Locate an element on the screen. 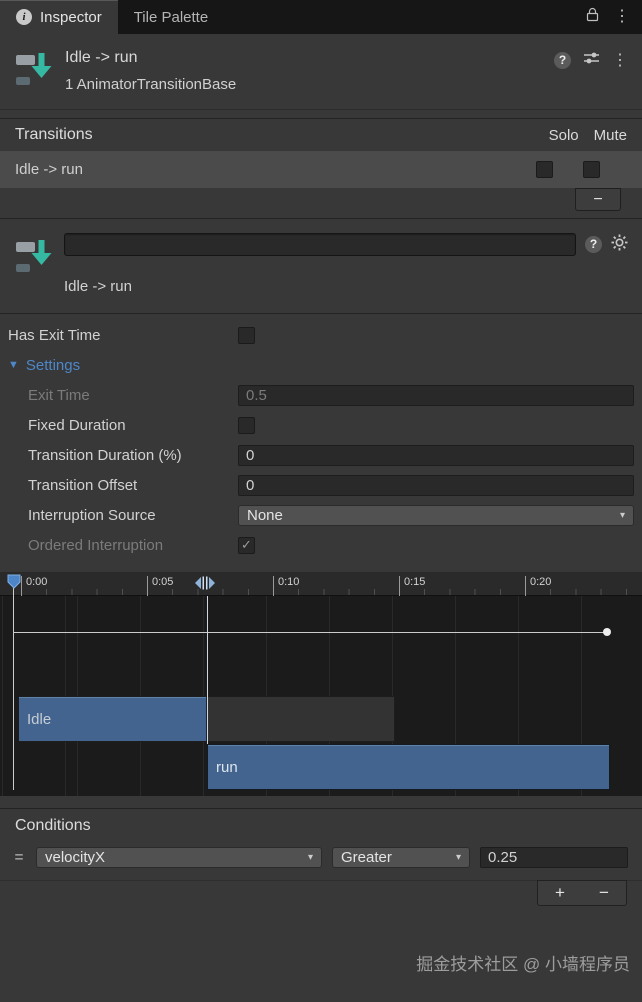 The width and height of the screenshot is (642, 1002). transition-duration-label: Transition Duration (%) is located at coordinates (105, 455).